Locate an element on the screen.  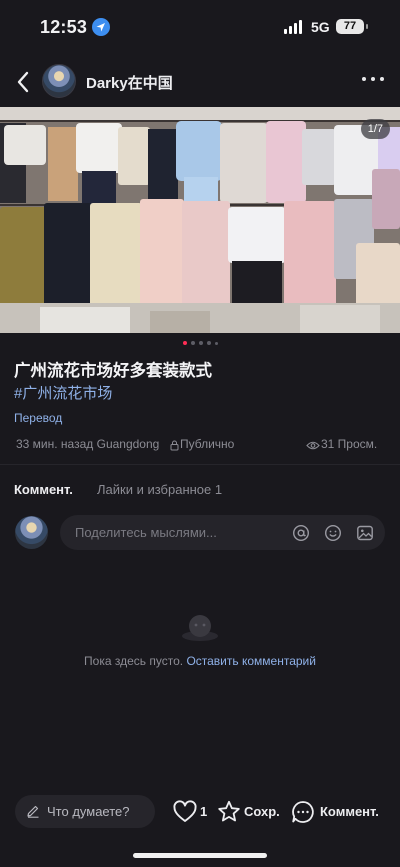
author-name: Darky在中国 is located at coordinates (129, 82).